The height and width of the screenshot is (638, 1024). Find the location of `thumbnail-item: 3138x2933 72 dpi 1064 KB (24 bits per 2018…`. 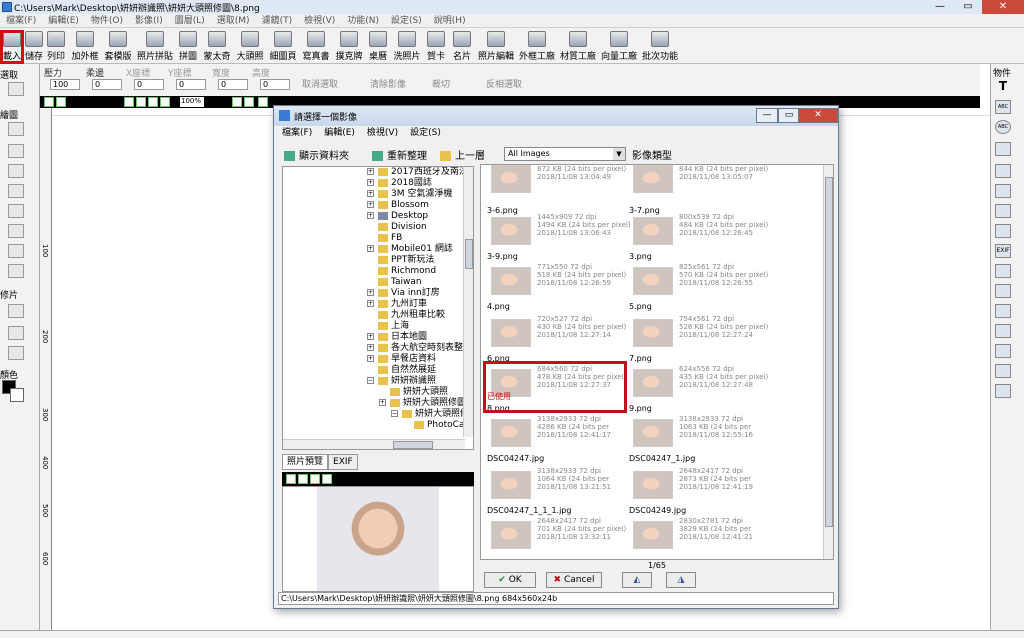

thumbnail-item: 3138x2933 72 dpi 1064 KB (24 bits per 2018… is located at coordinates (555, 490).